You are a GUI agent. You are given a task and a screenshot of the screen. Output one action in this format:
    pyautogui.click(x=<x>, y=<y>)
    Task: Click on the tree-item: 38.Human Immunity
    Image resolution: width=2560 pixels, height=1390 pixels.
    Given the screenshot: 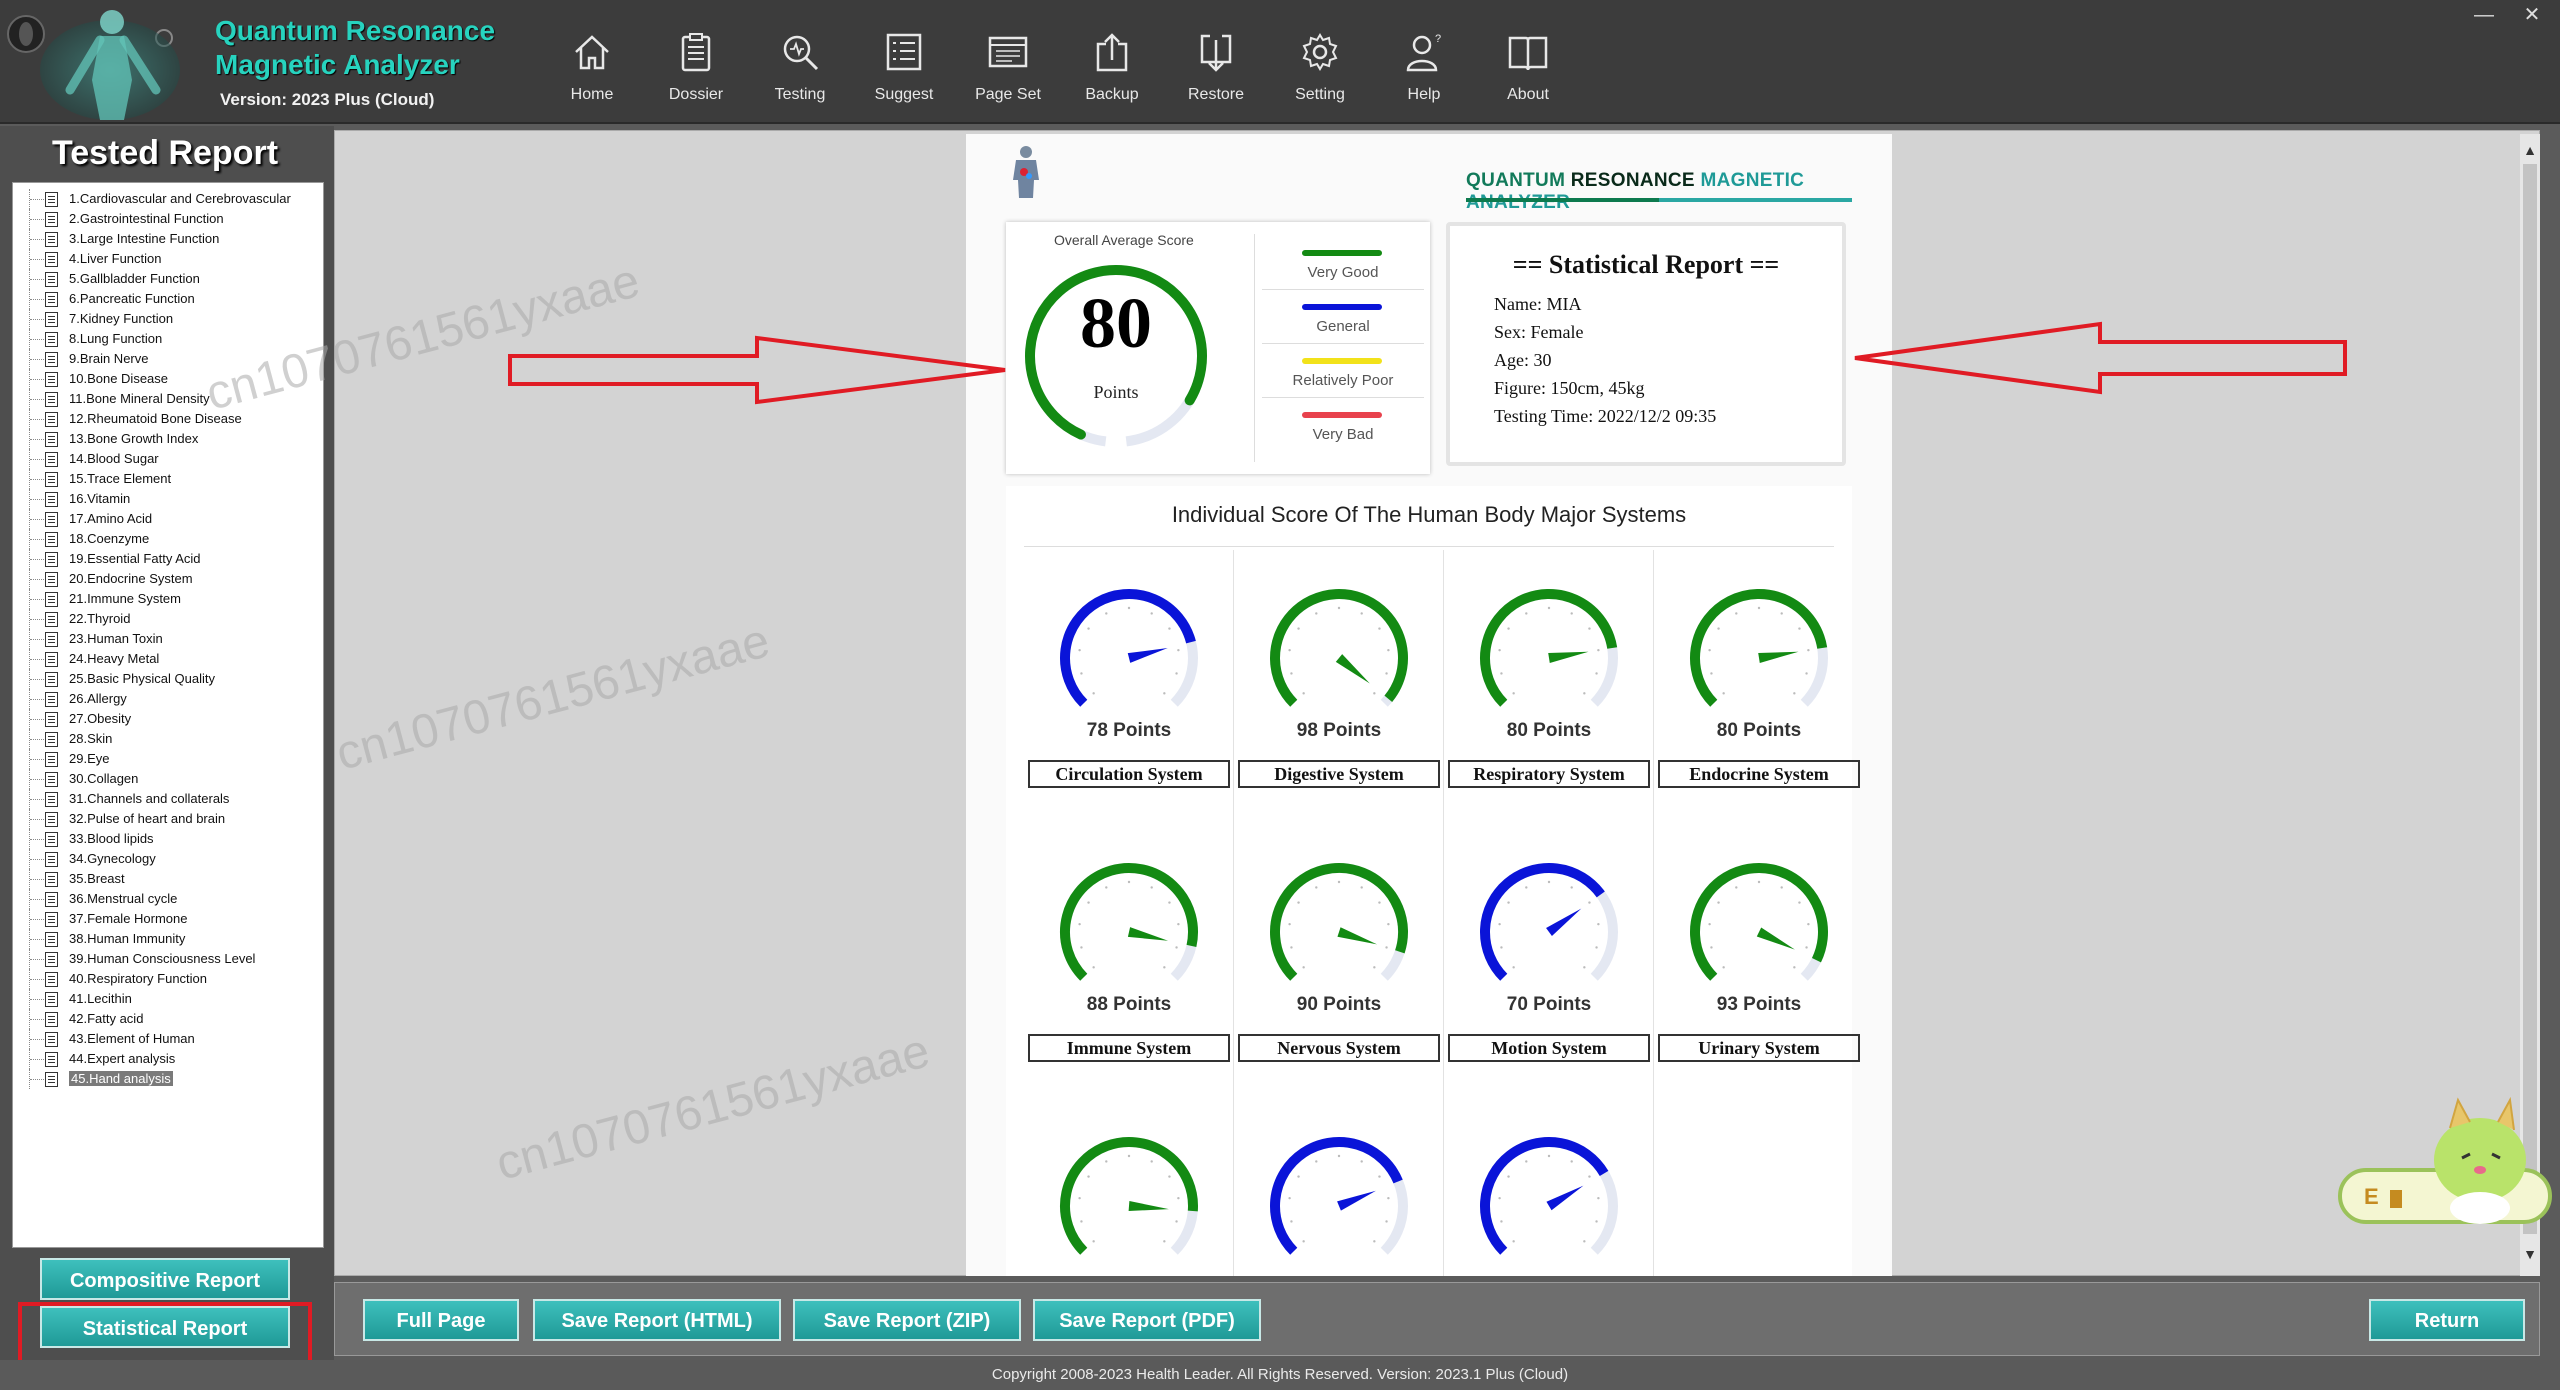 What is the action you would take?
    pyautogui.click(x=170, y=939)
    